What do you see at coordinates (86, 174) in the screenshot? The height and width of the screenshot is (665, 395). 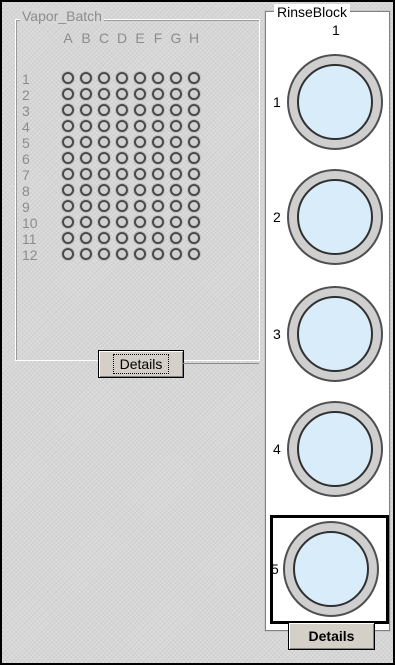 I see `vapor-well-b7` at bounding box center [86, 174].